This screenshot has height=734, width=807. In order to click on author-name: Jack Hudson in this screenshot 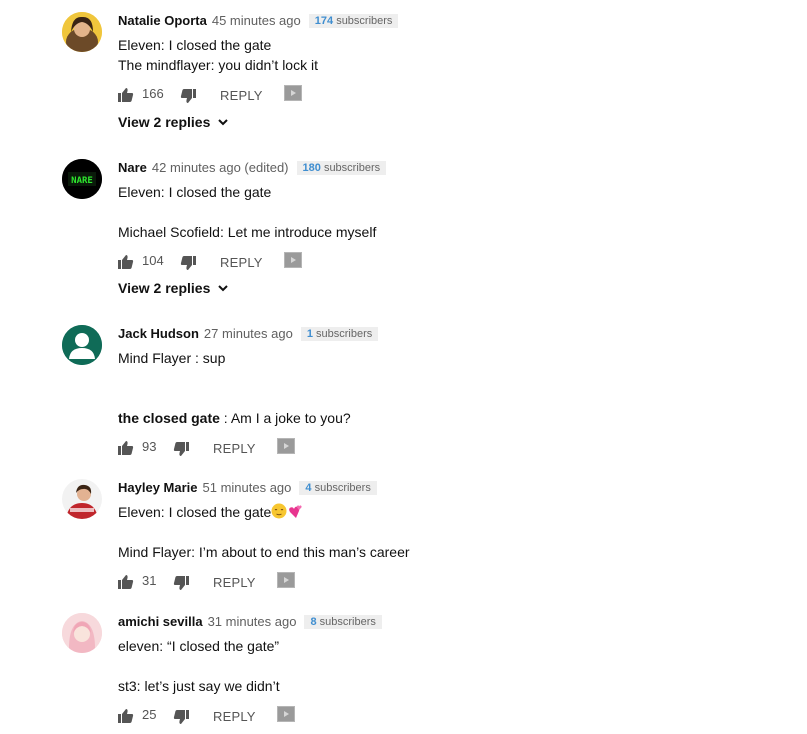, I will do `click(158, 333)`.